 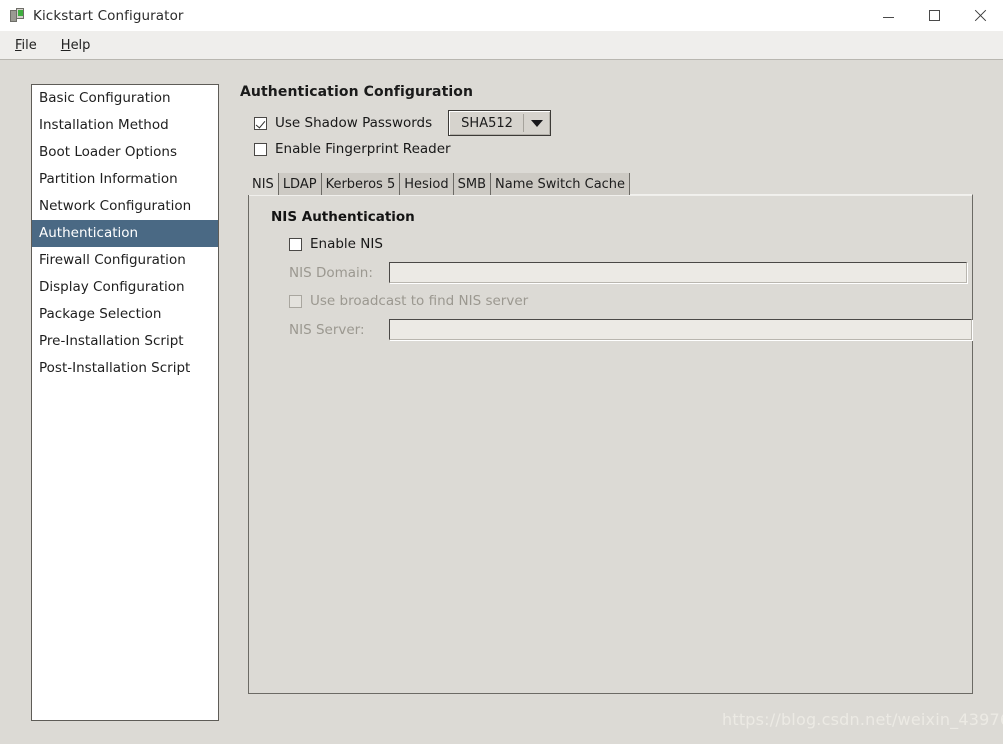 I want to click on sidebar-item-display-configuration: Display Configuration, so click(x=125, y=287).